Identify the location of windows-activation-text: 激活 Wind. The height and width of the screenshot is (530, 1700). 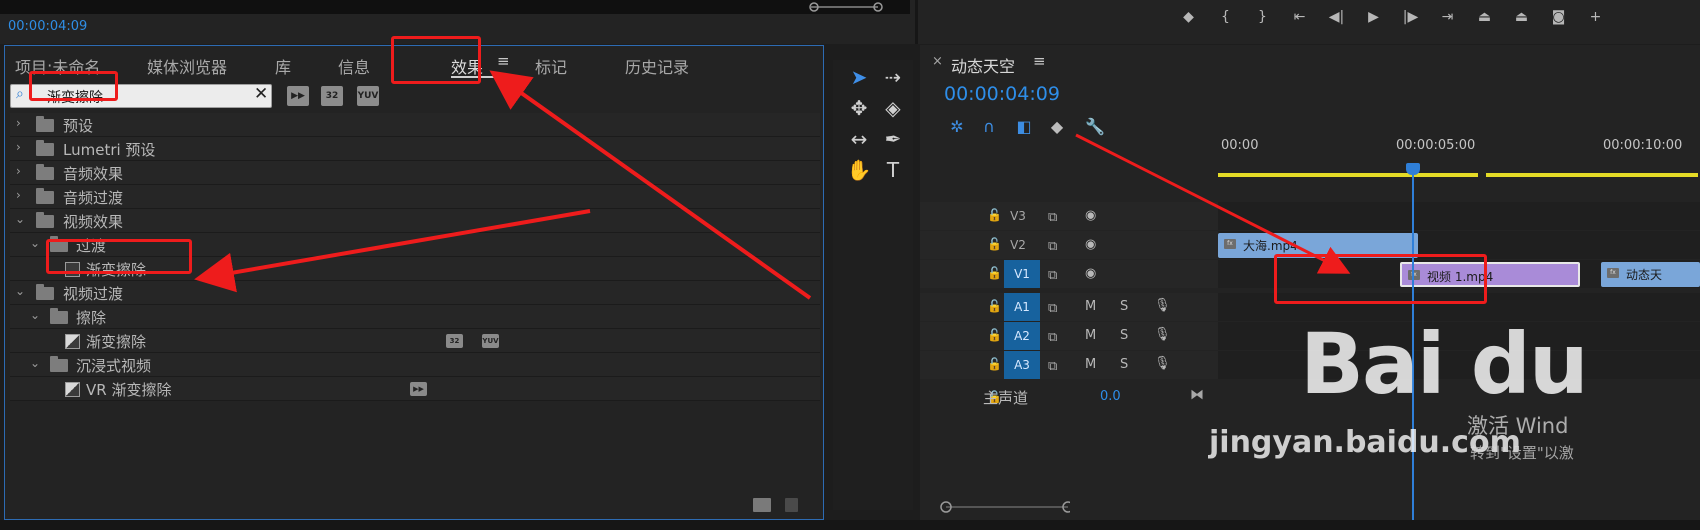
(1518, 426).